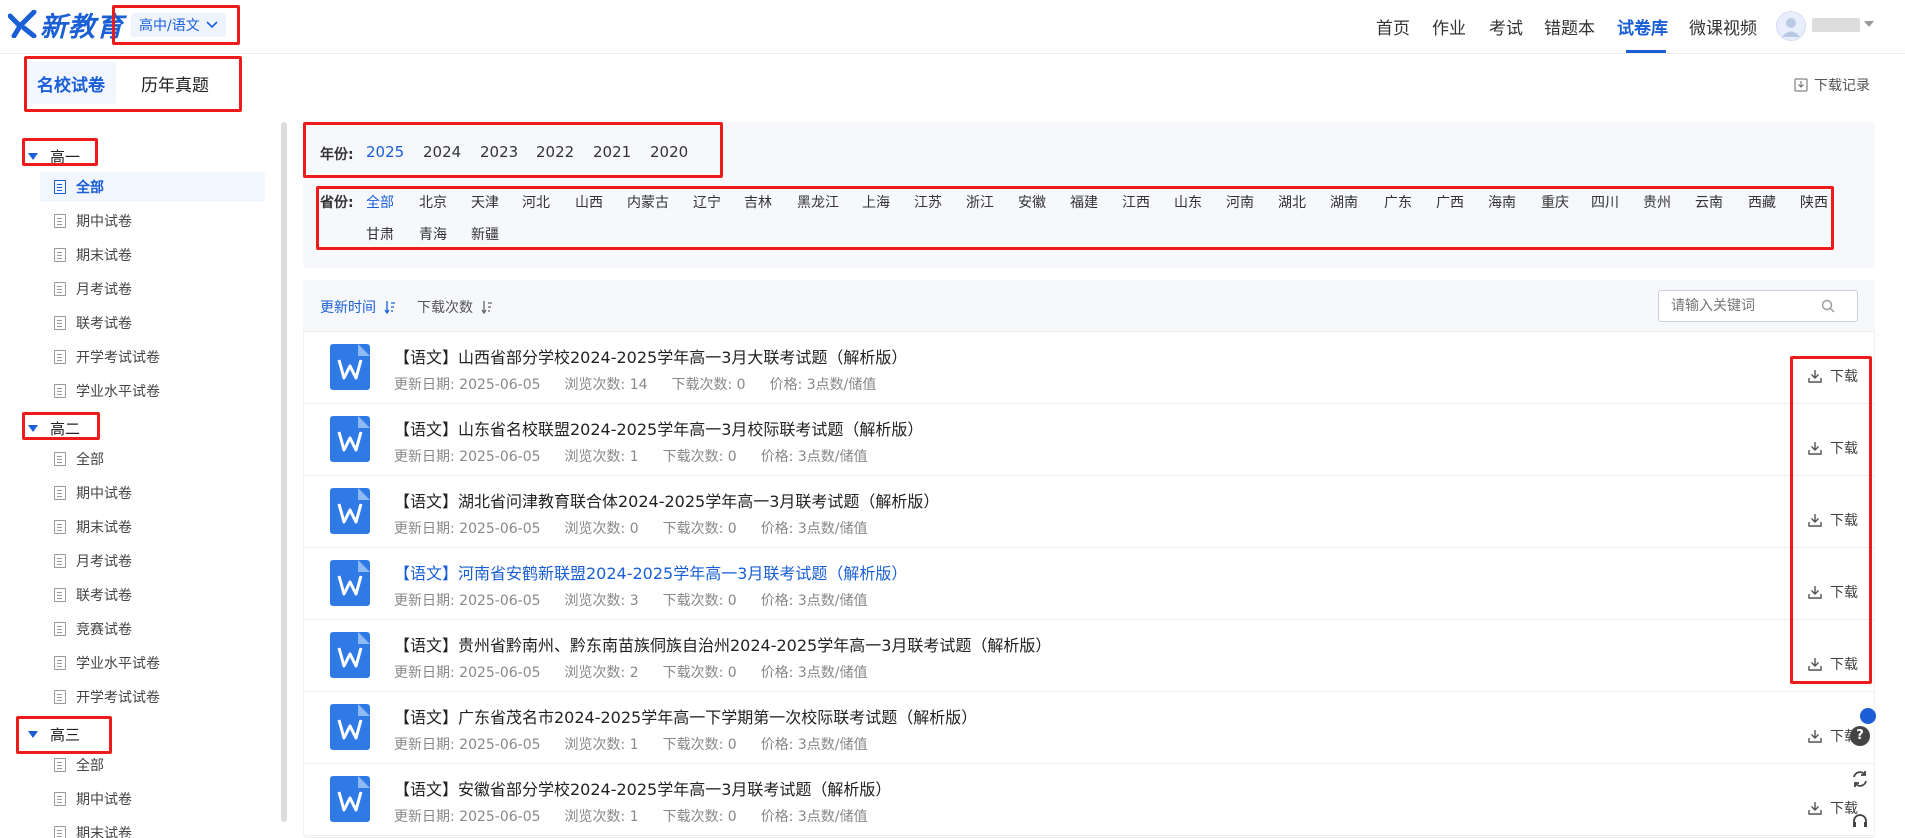  I want to click on sidebar-item-g1-joint: 联考试卷, so click(152, 323).